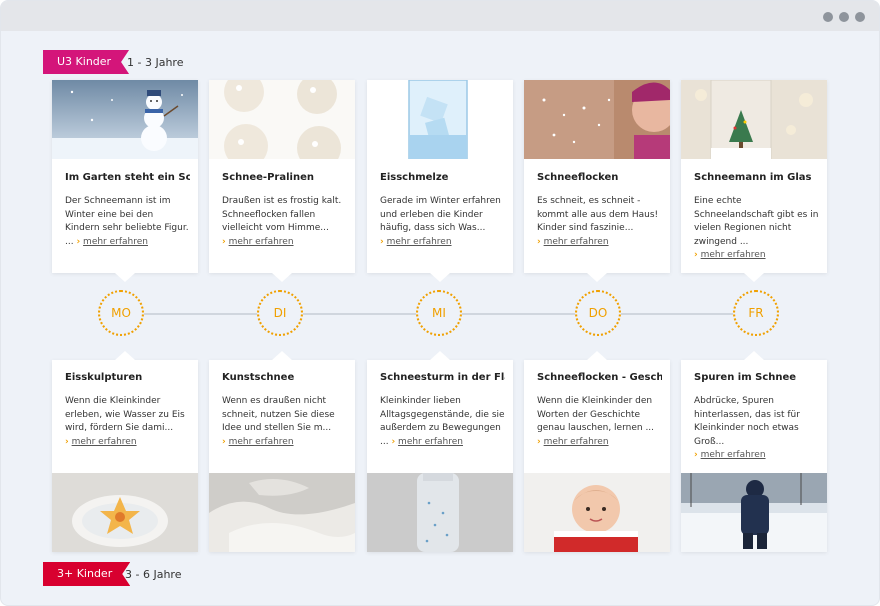 The image size is (880, 606). What do you see at coordinates (440, 512) in the screenshot?
I see `snow-bottle-image` at bounding box center [440, 512].